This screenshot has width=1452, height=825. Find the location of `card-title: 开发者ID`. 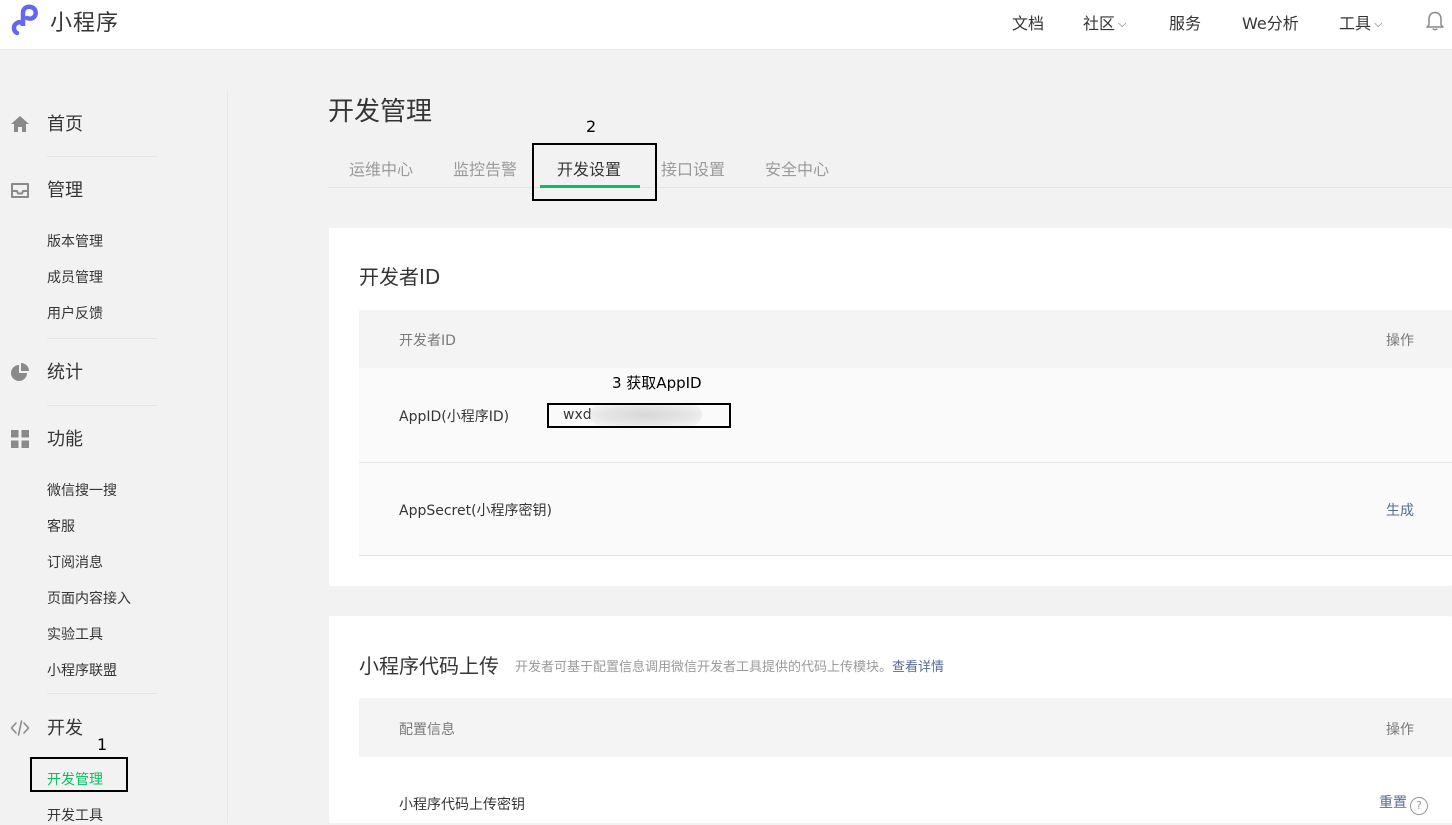

card-title: 开发者ID is located at coordinates (400, 277).